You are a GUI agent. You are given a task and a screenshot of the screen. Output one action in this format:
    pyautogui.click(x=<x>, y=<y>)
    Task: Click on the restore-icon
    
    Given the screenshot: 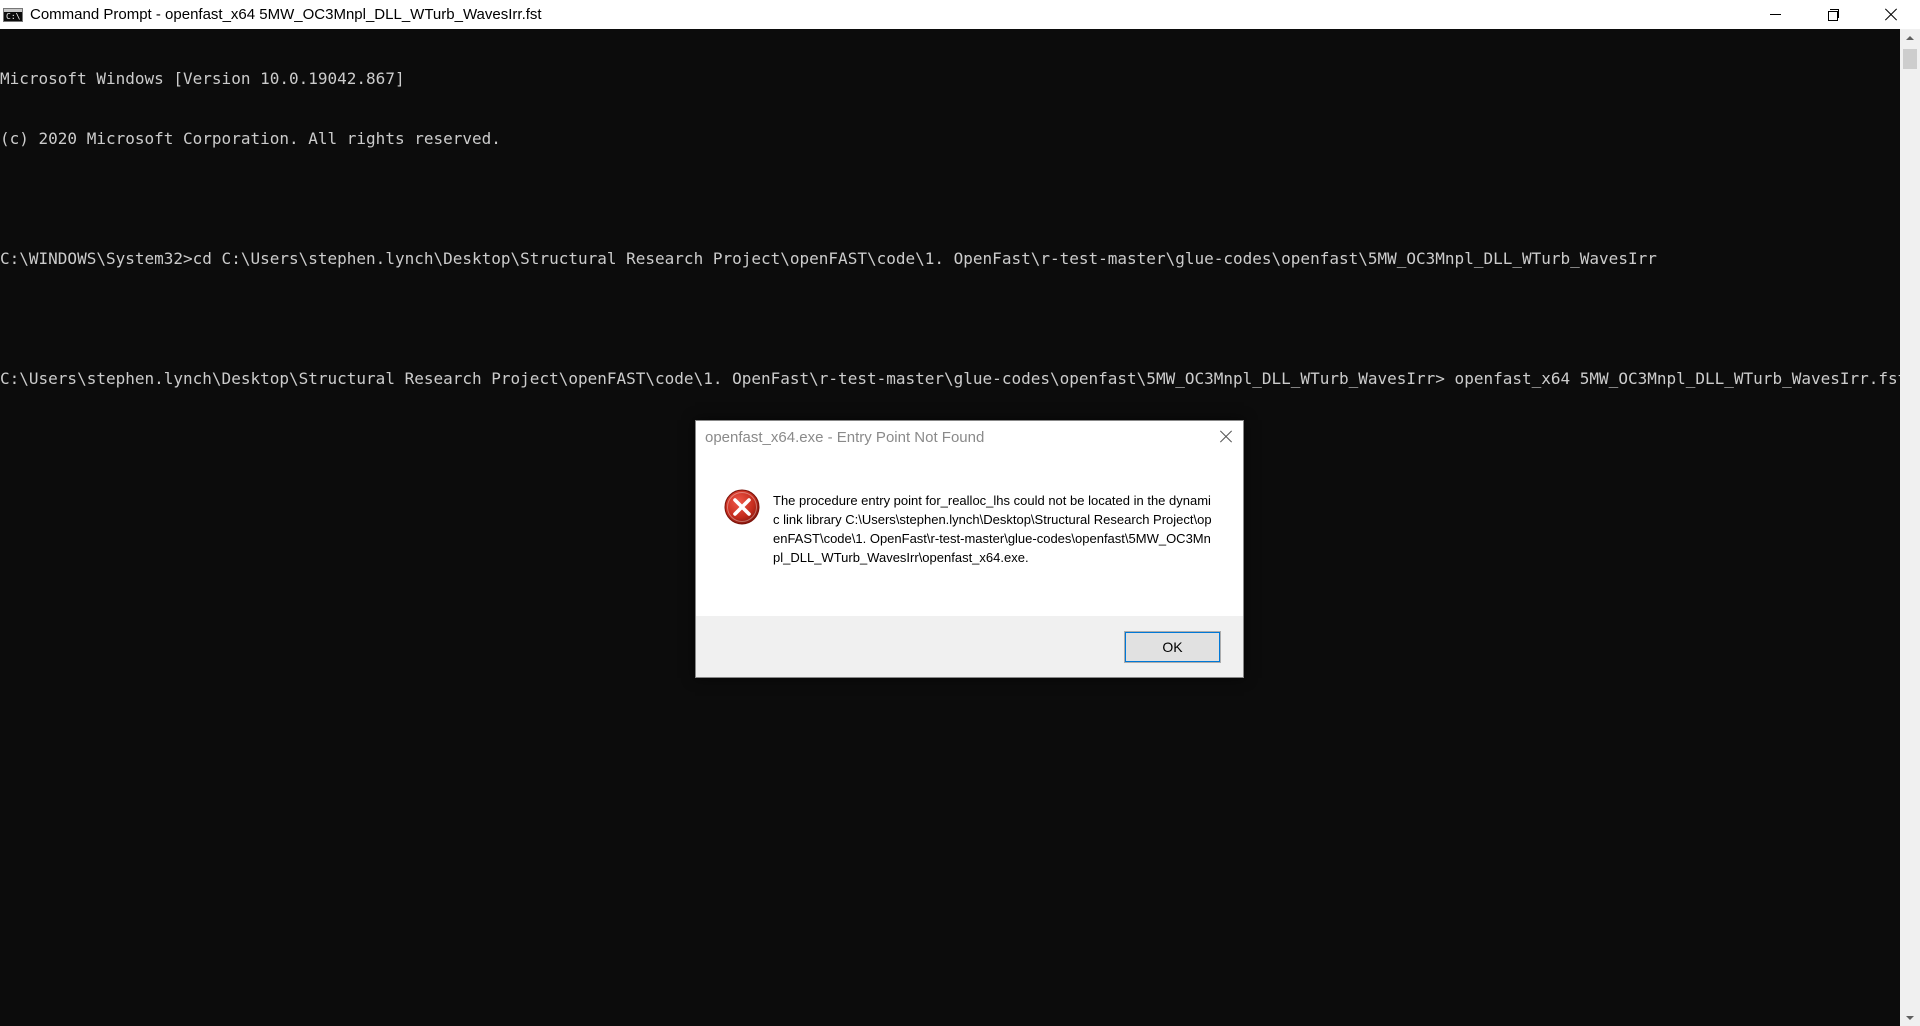 What is the action you would take?
    pyautogui.click(x=1833, y=15)
    